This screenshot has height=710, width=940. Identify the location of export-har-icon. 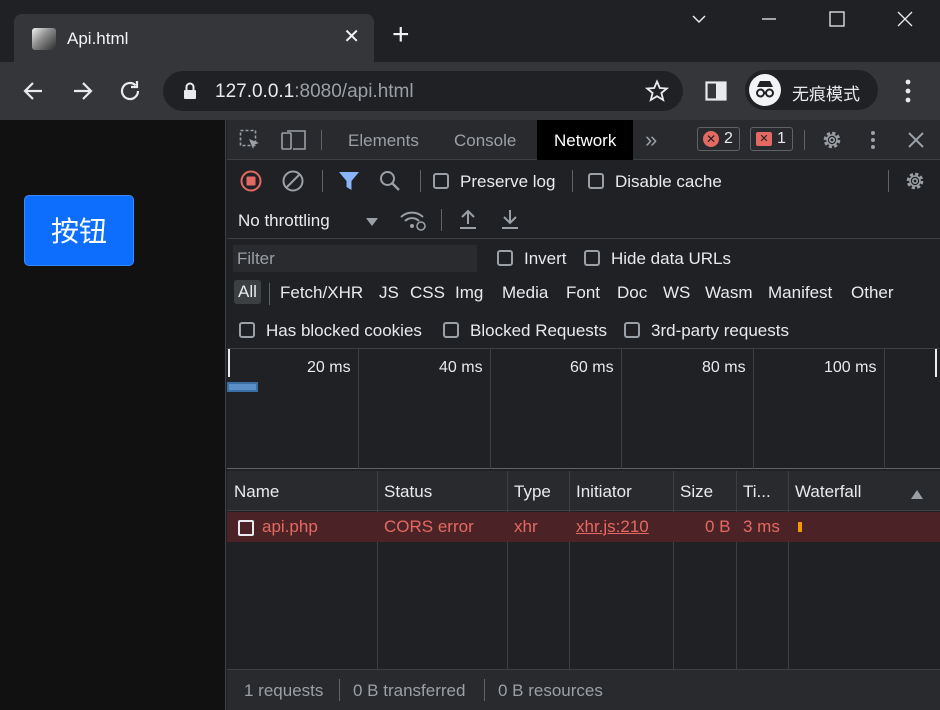
(510, 221).